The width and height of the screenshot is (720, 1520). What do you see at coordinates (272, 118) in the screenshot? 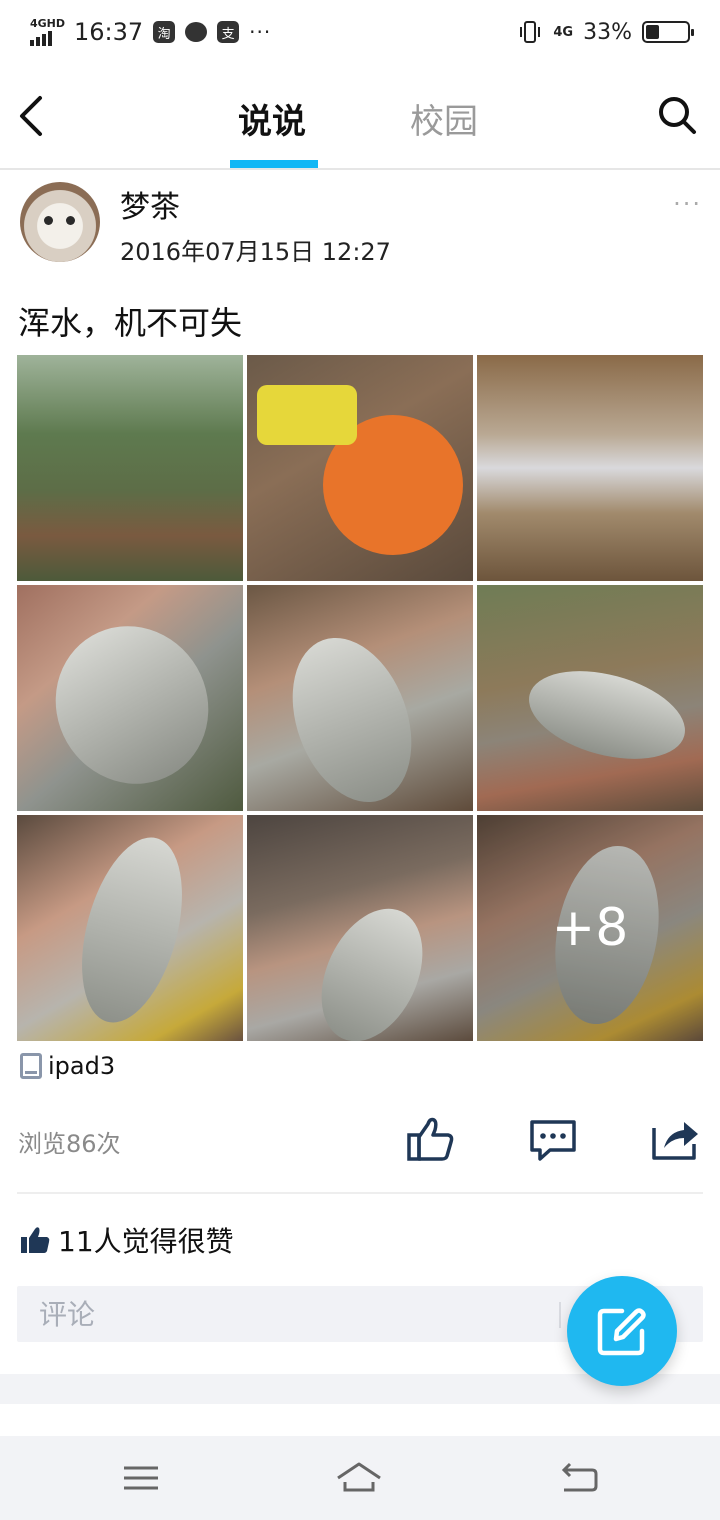
I see `tab-shuoshuo: 说说` at bounding box center [272, 118].